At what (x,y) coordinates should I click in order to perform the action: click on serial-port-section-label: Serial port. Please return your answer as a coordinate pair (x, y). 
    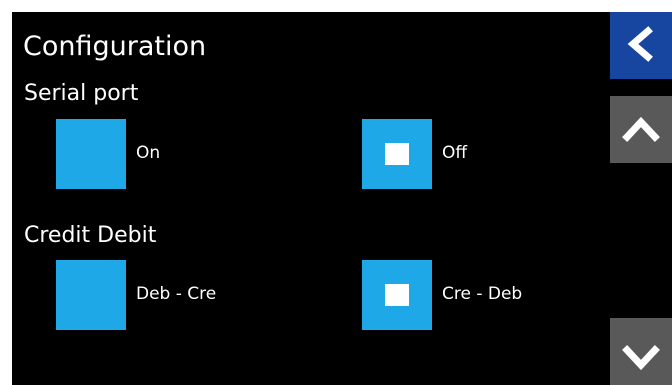
    Looking at the image, I should click on (81, 93).